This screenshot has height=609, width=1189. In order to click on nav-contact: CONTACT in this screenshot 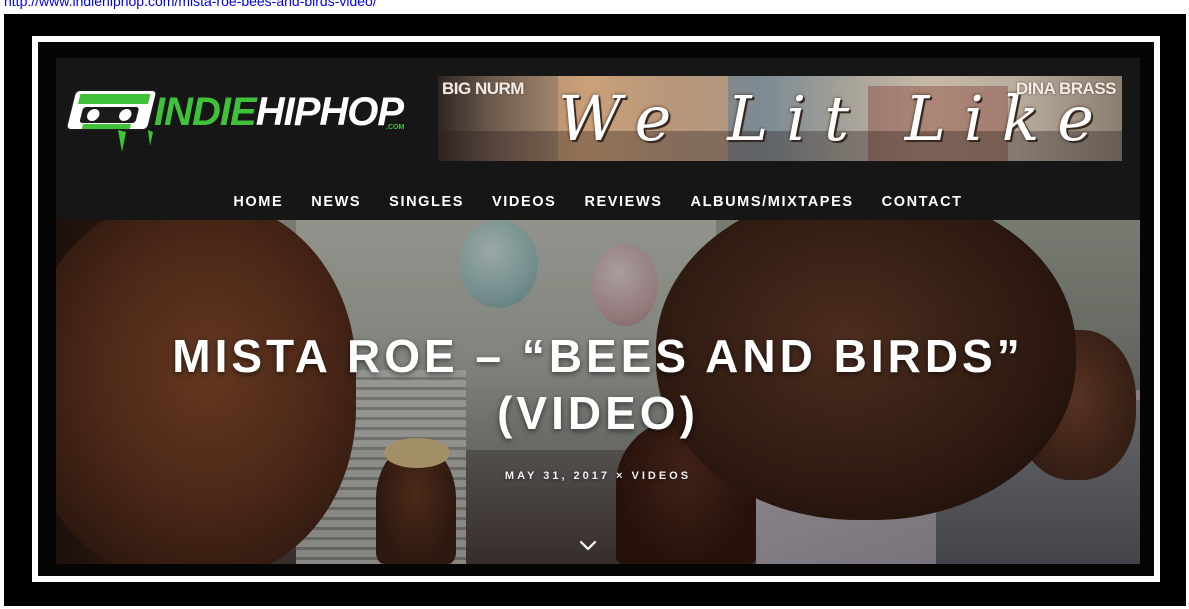, I will do `click(922, 202)`.